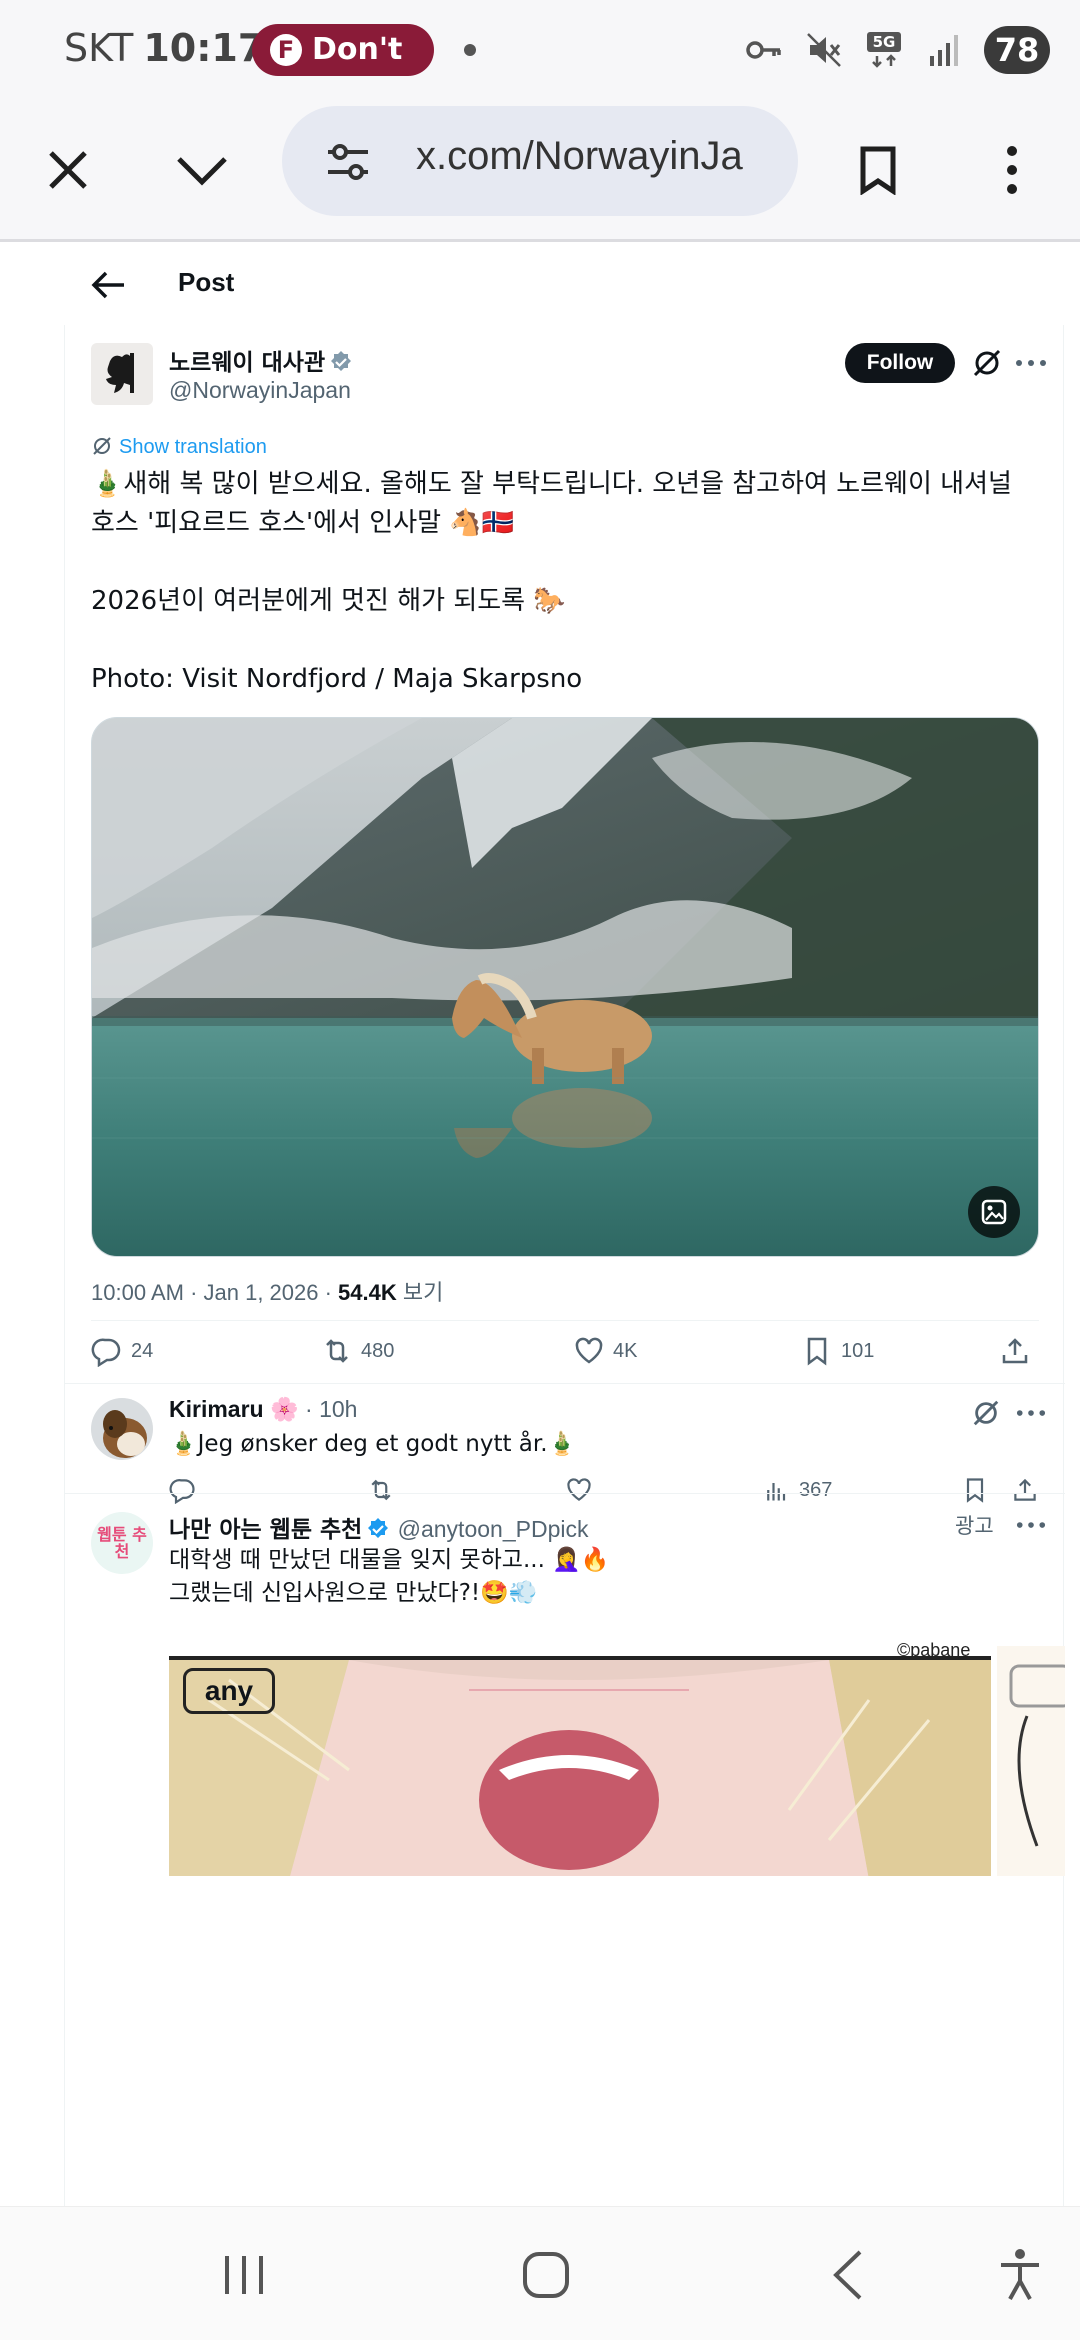 The image size is (1080, 2340). I want to click on show-translation-label: Show translation, so click(193, 447).